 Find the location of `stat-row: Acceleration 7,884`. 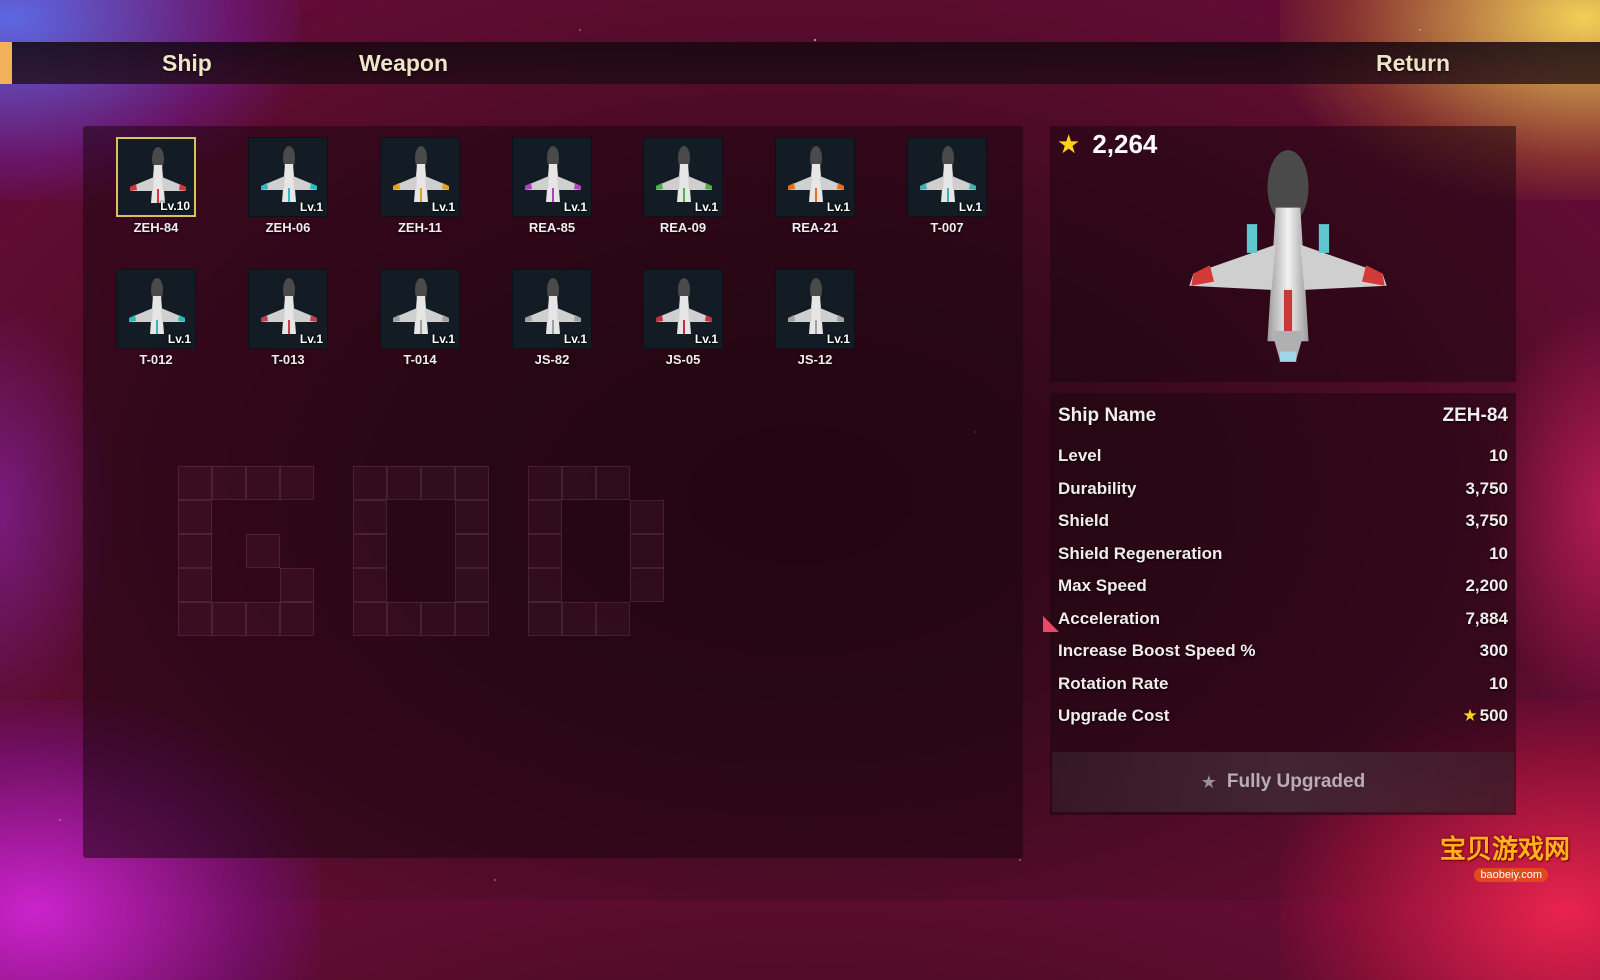

stat-row: Acceleration 7,884 is located at coordinates (1283, 619).